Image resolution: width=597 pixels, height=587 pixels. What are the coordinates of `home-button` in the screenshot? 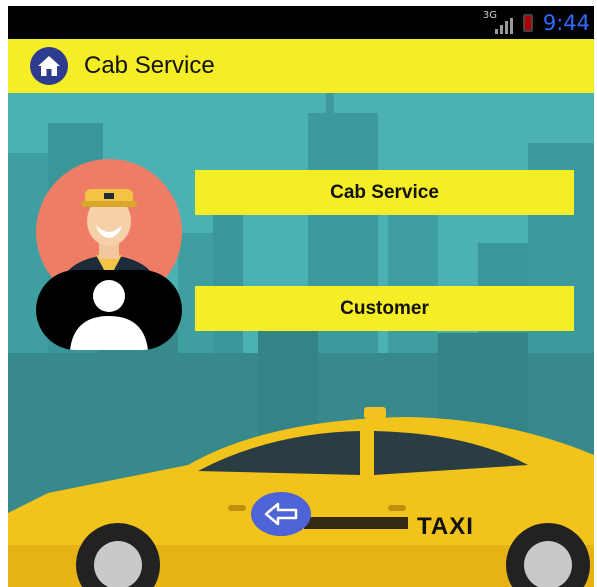 It's located at (49, 66).